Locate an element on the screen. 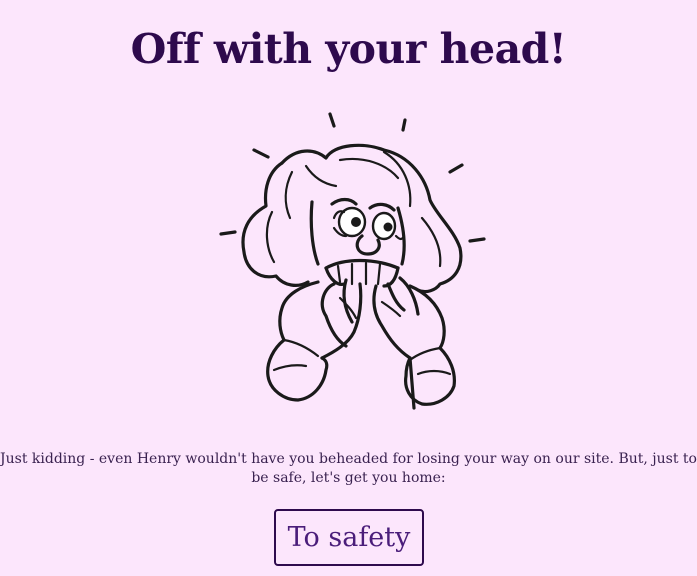 The width and height of the screenshot is (697, 576). to-safety-button: To safety is located at coordinates (349, 537).